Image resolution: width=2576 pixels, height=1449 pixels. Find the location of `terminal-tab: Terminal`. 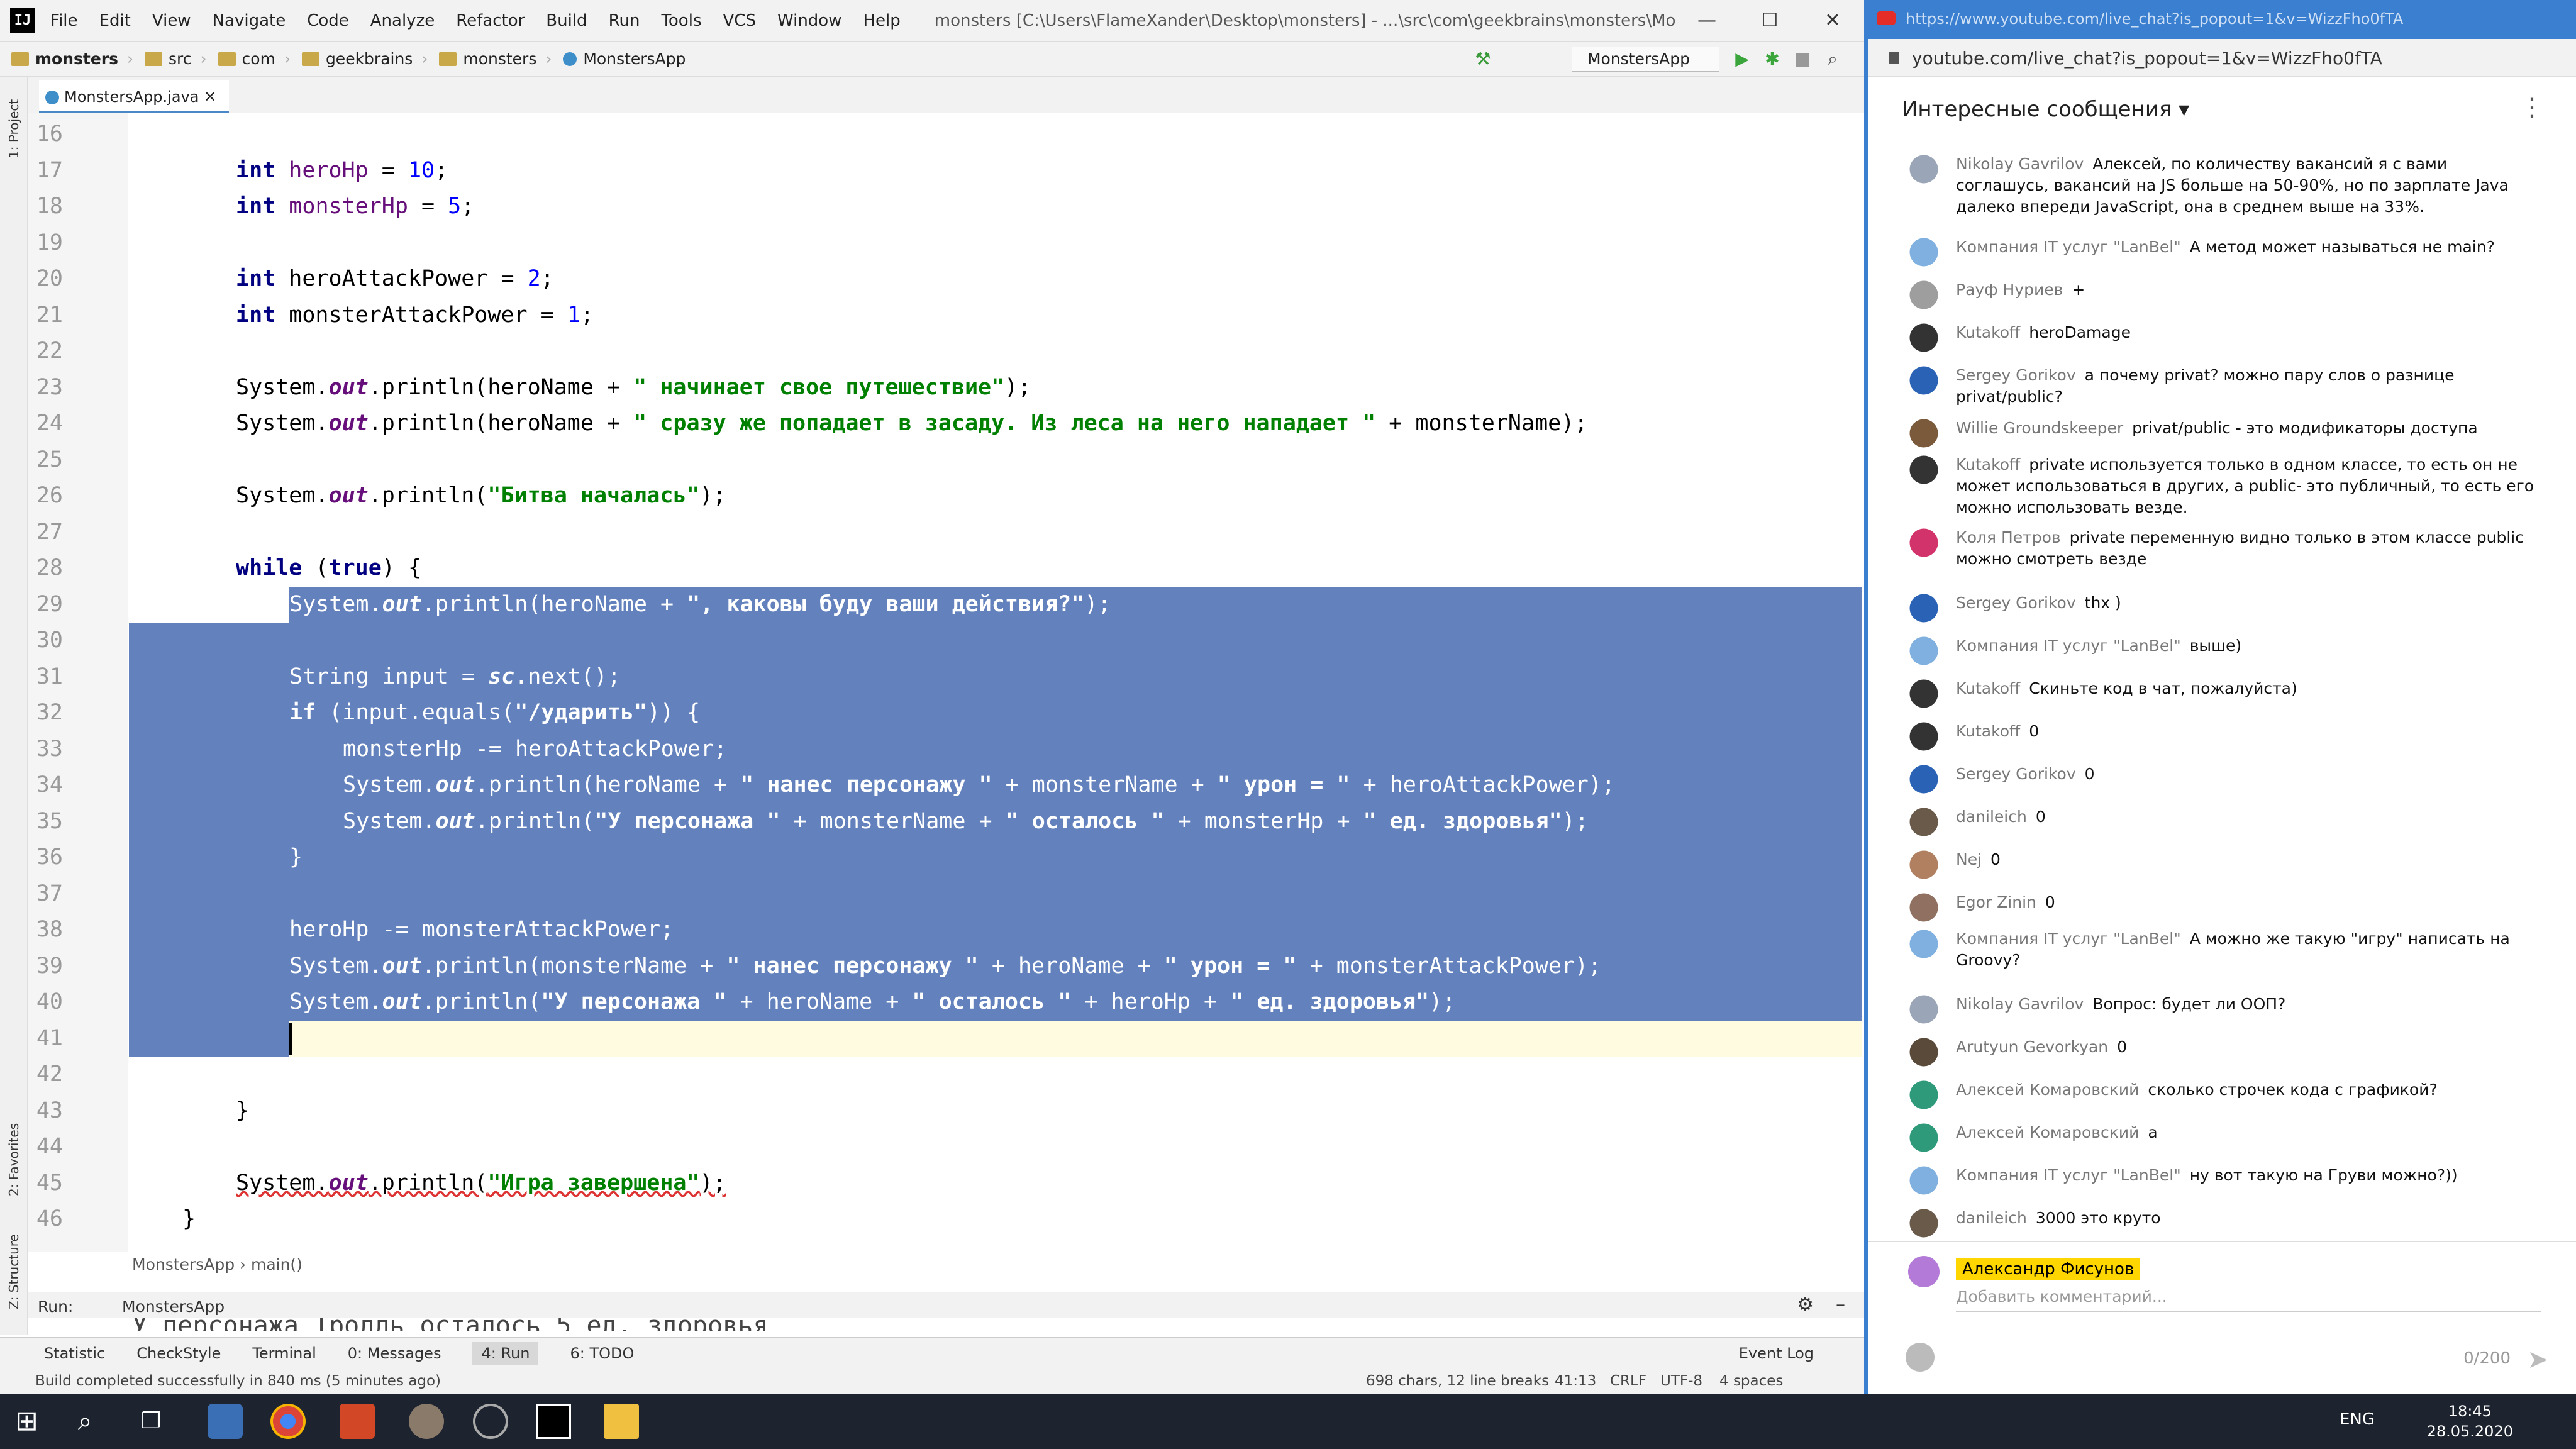

terminal-tab: Terminal is located at coordinates (284, 1353).